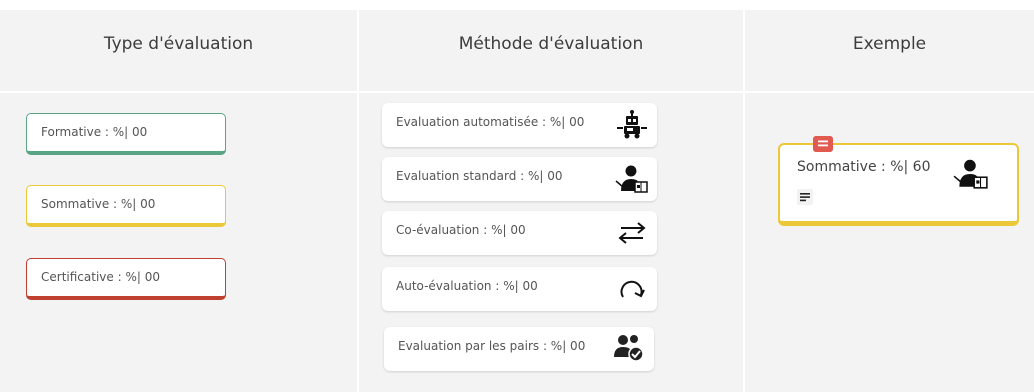 Image resolution: width=1034 pixels, height=392 pixels. What do you see at coordinates (98, 204) in the screenshot?
I see `type-card-label: Sommative : %| 00` at bounding box center [98, 204].